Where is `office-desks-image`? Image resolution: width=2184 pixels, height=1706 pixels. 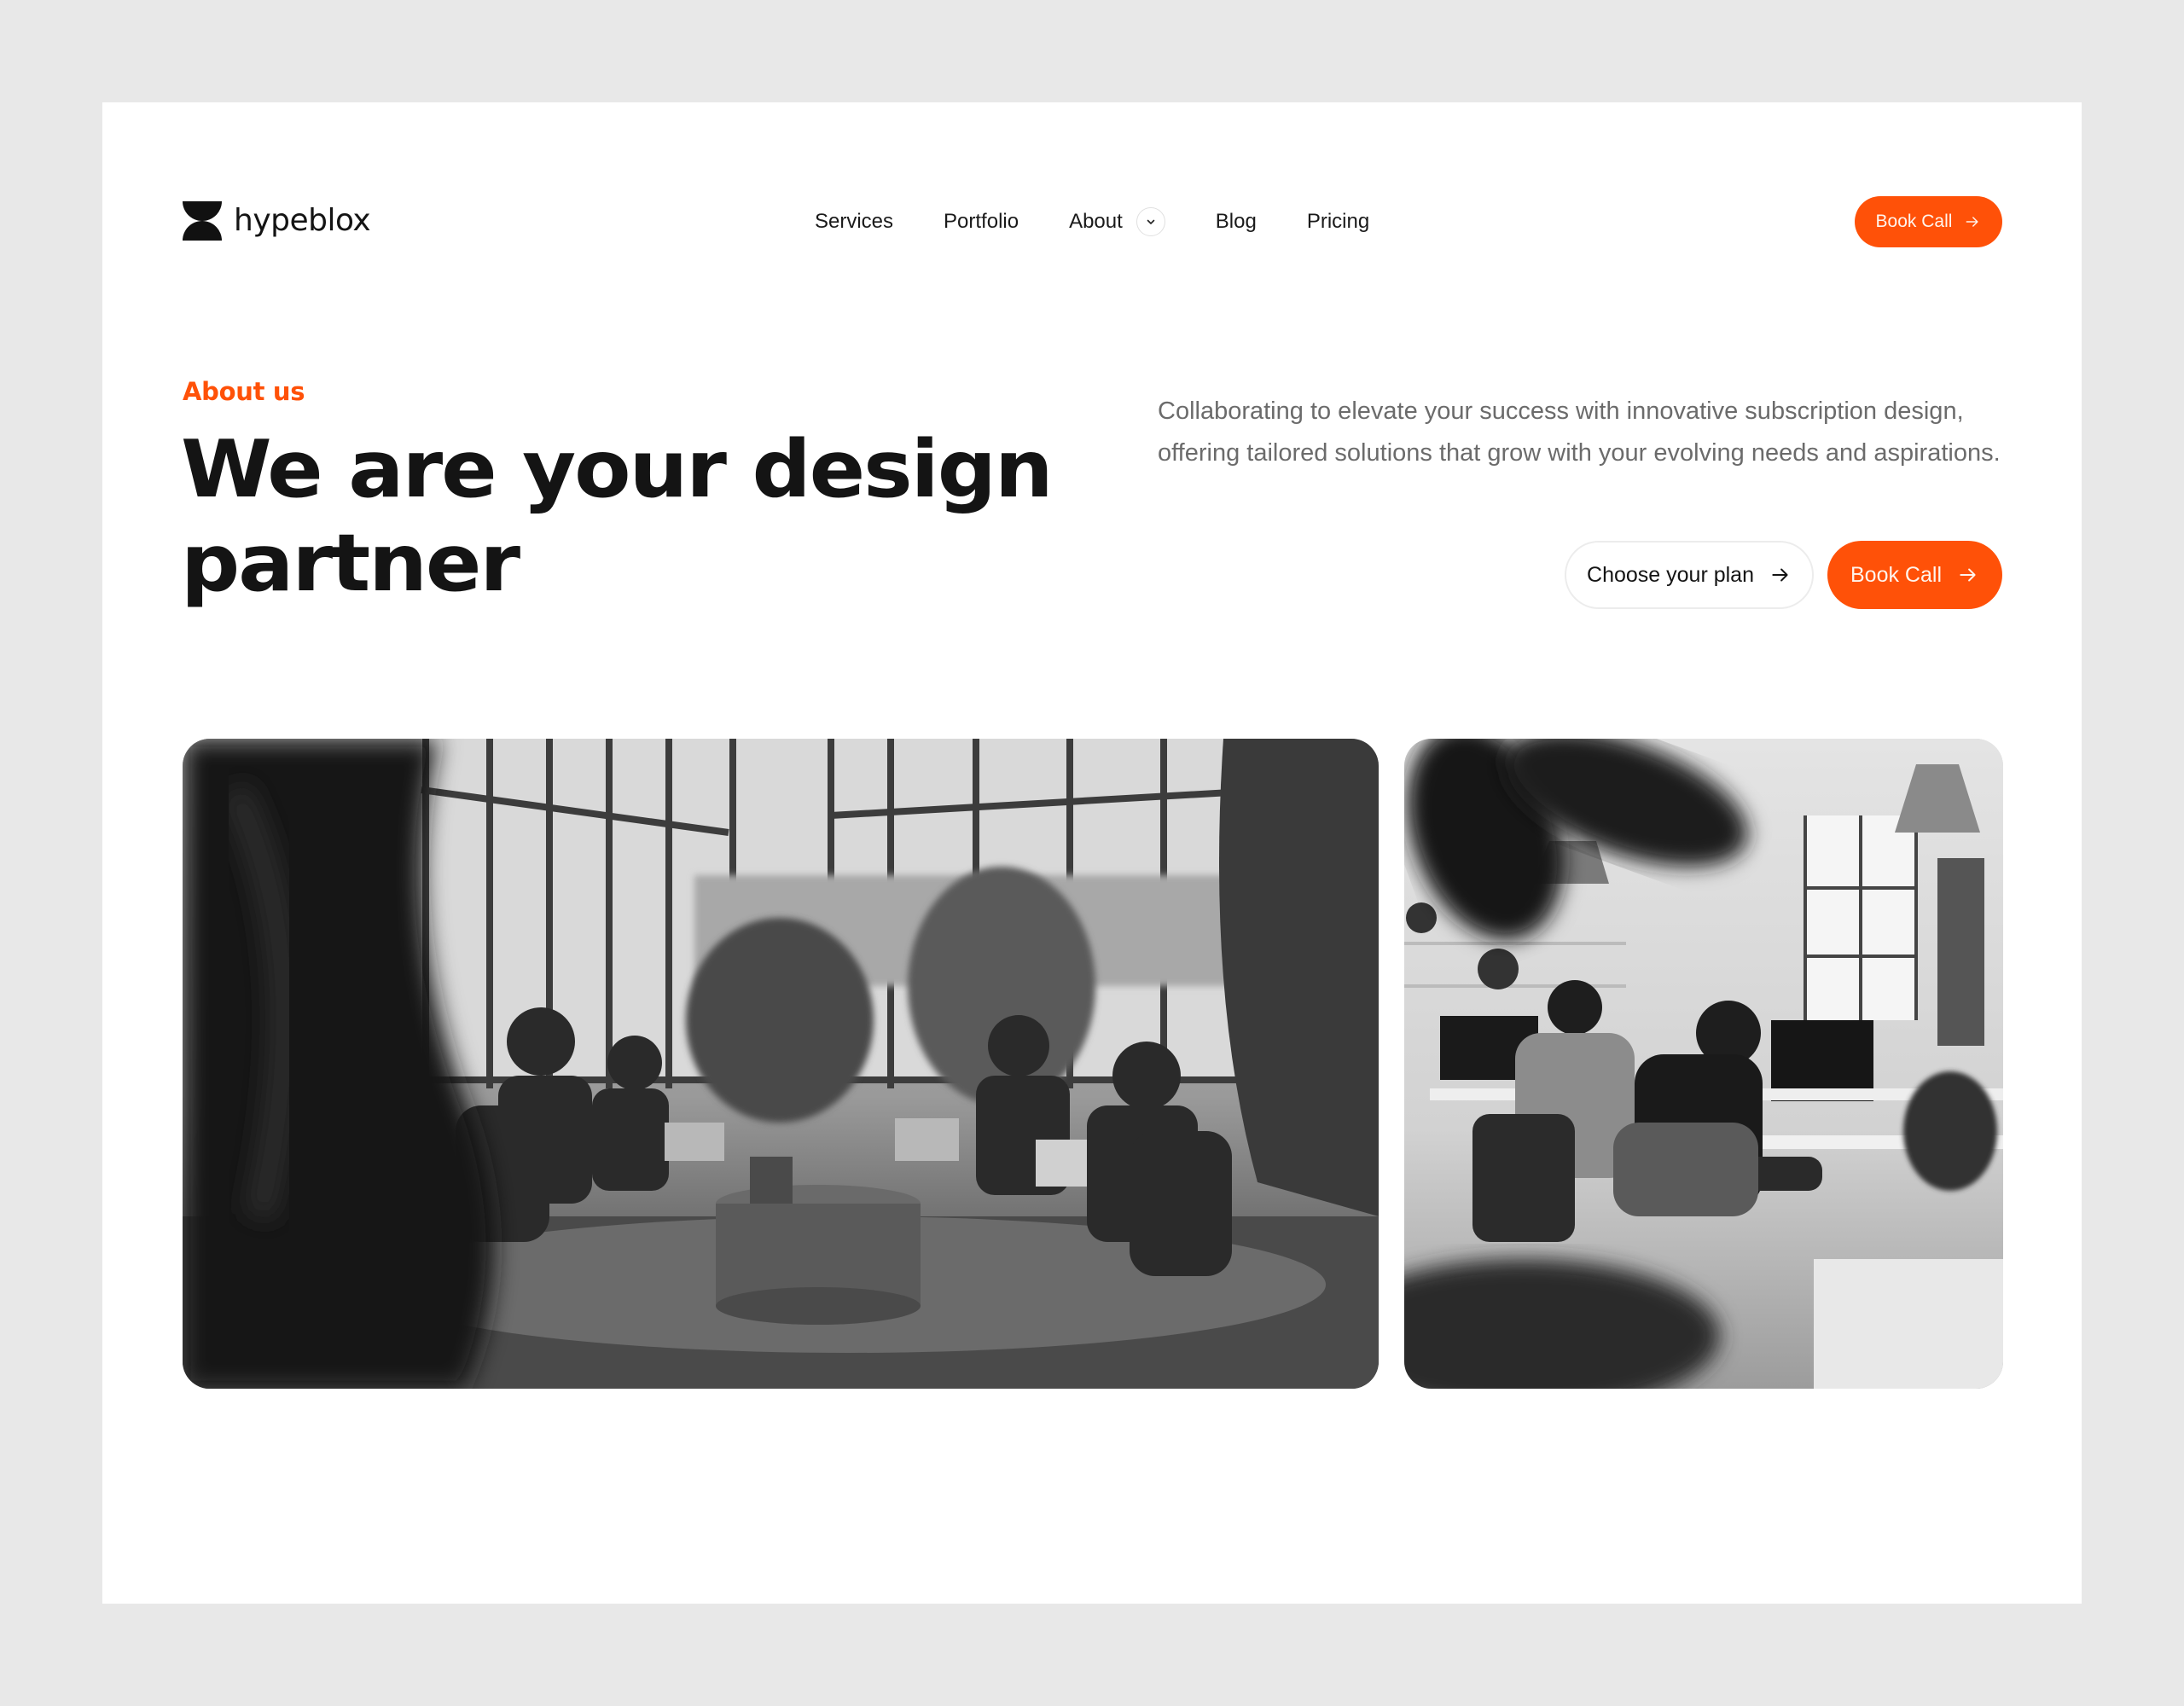
office-desks-image is located at coordinates (1703, 1064).